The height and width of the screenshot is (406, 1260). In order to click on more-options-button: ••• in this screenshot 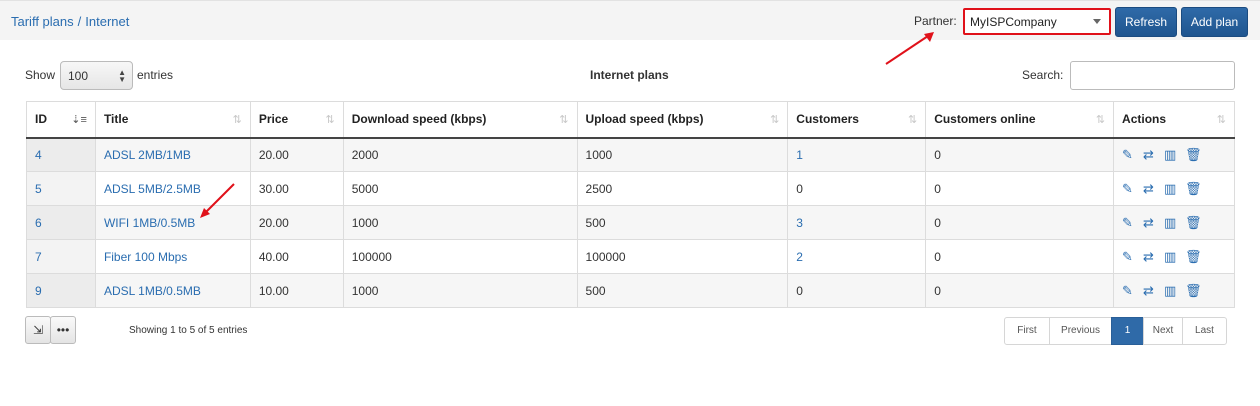, I will do `click(63, 330)`.